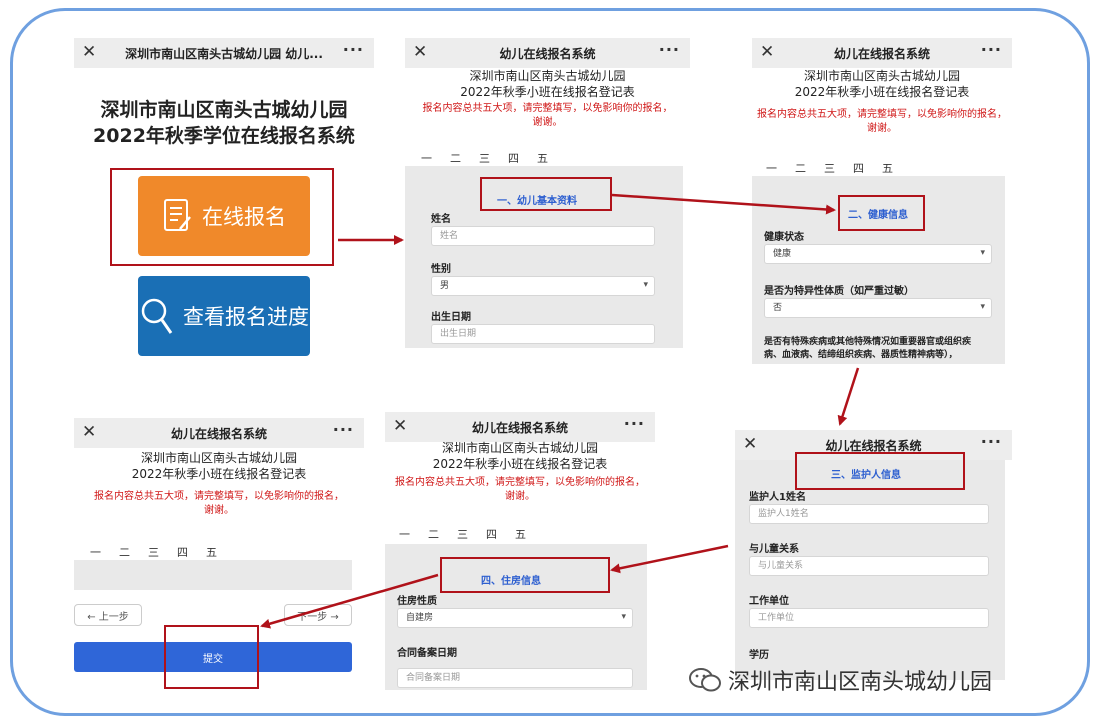 Image resolution: width=1101 pixels, height=726 pixels. What do you see at coordinates (723, 204) in the screenshot?
I see `arrow-basic-to-health` at bounding box center [723, 204].